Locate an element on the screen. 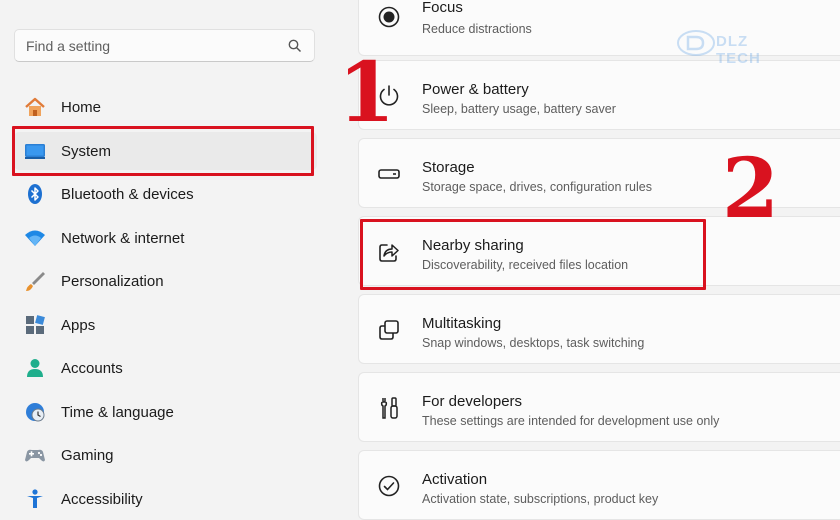  apps-icon is located at coordinates (35, 324).